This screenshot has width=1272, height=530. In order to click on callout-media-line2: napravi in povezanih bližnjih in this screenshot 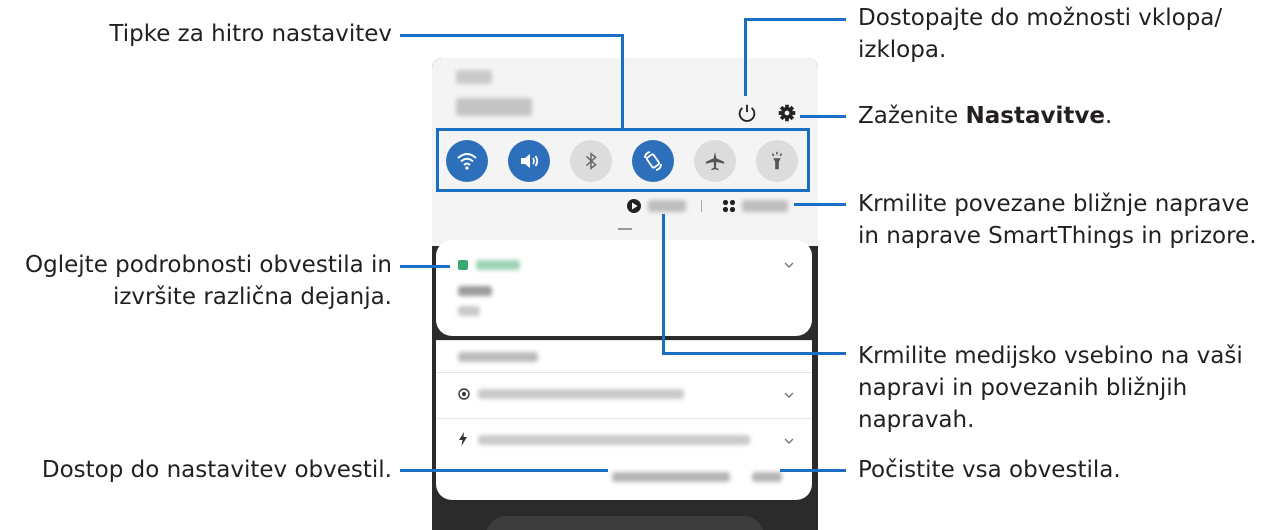, I will do `click(1023, 388)`.